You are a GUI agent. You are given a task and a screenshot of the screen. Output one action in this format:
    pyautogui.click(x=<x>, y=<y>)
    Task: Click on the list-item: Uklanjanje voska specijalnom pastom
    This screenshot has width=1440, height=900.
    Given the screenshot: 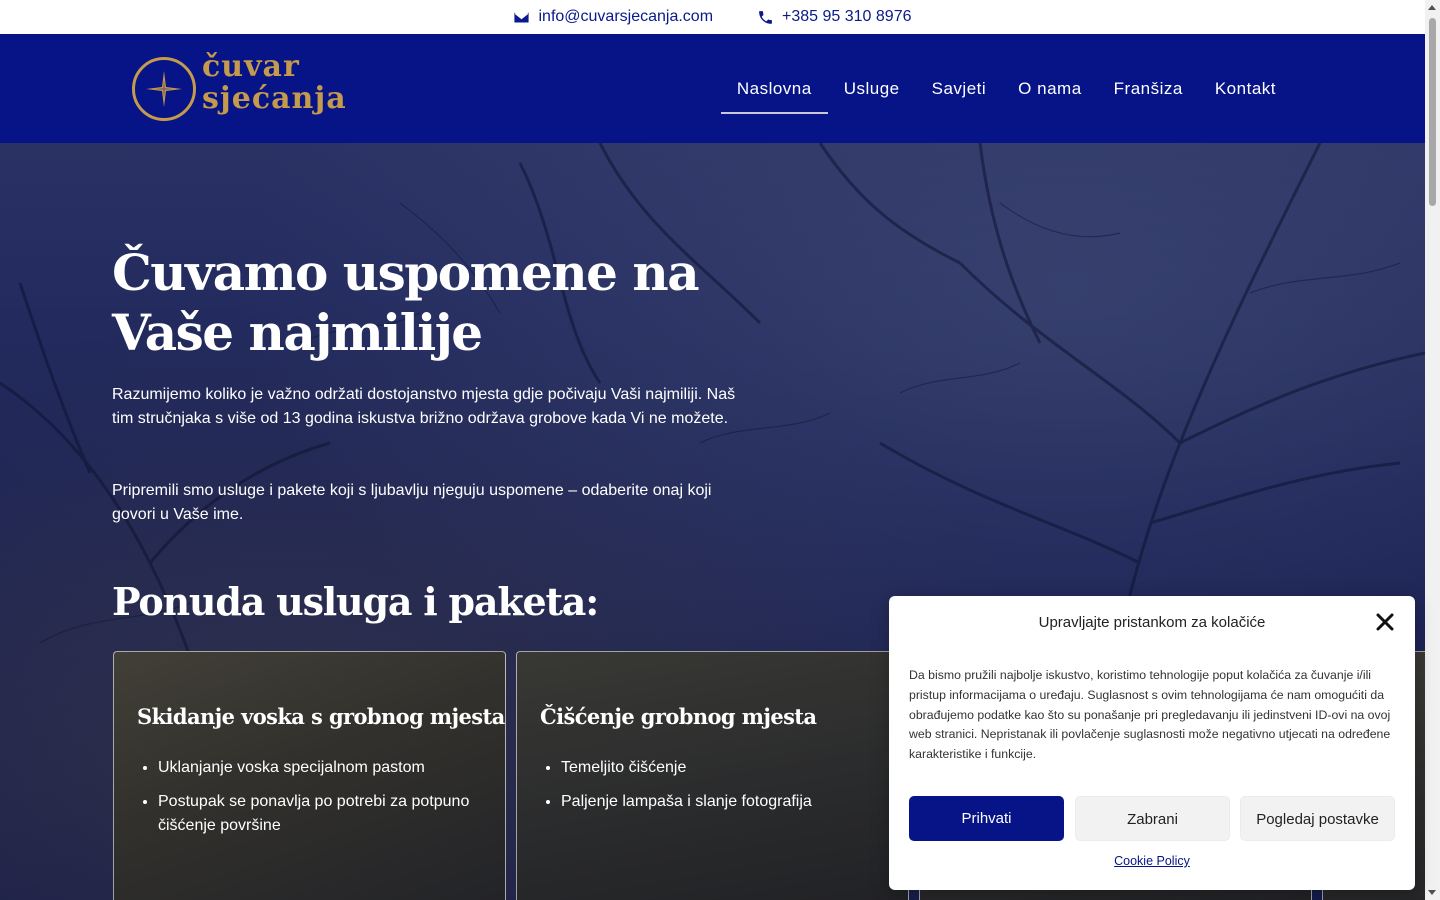 What is the action you would take?
    pyautogui.click(x=323, y=768)
    